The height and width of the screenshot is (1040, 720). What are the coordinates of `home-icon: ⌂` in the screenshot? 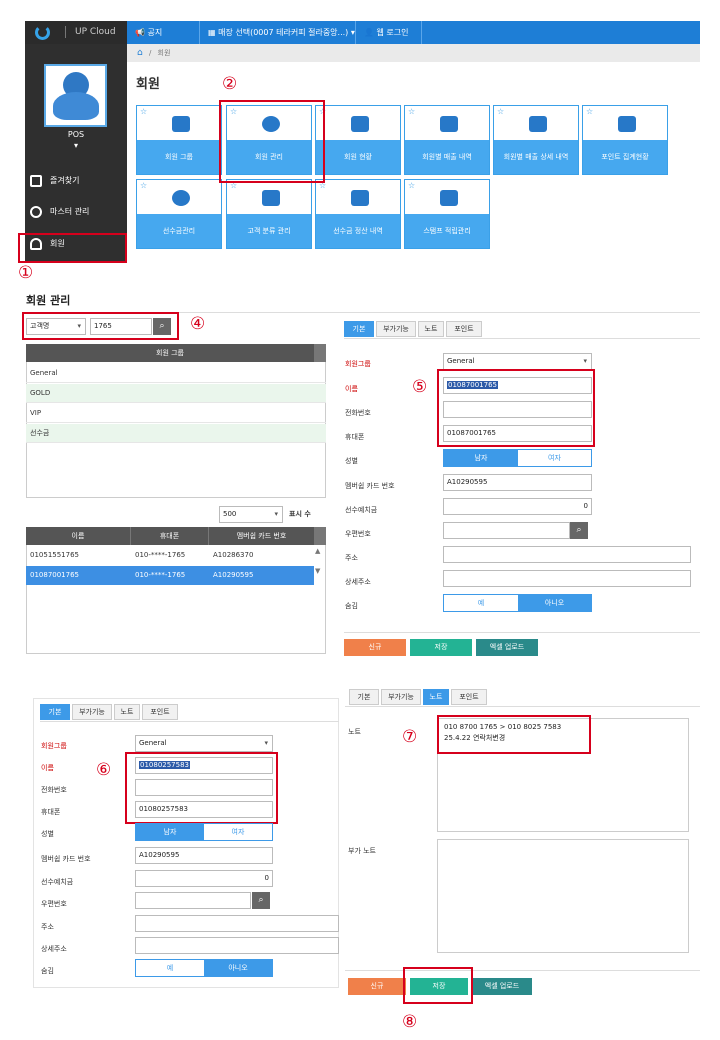 It's located at (140, 53).